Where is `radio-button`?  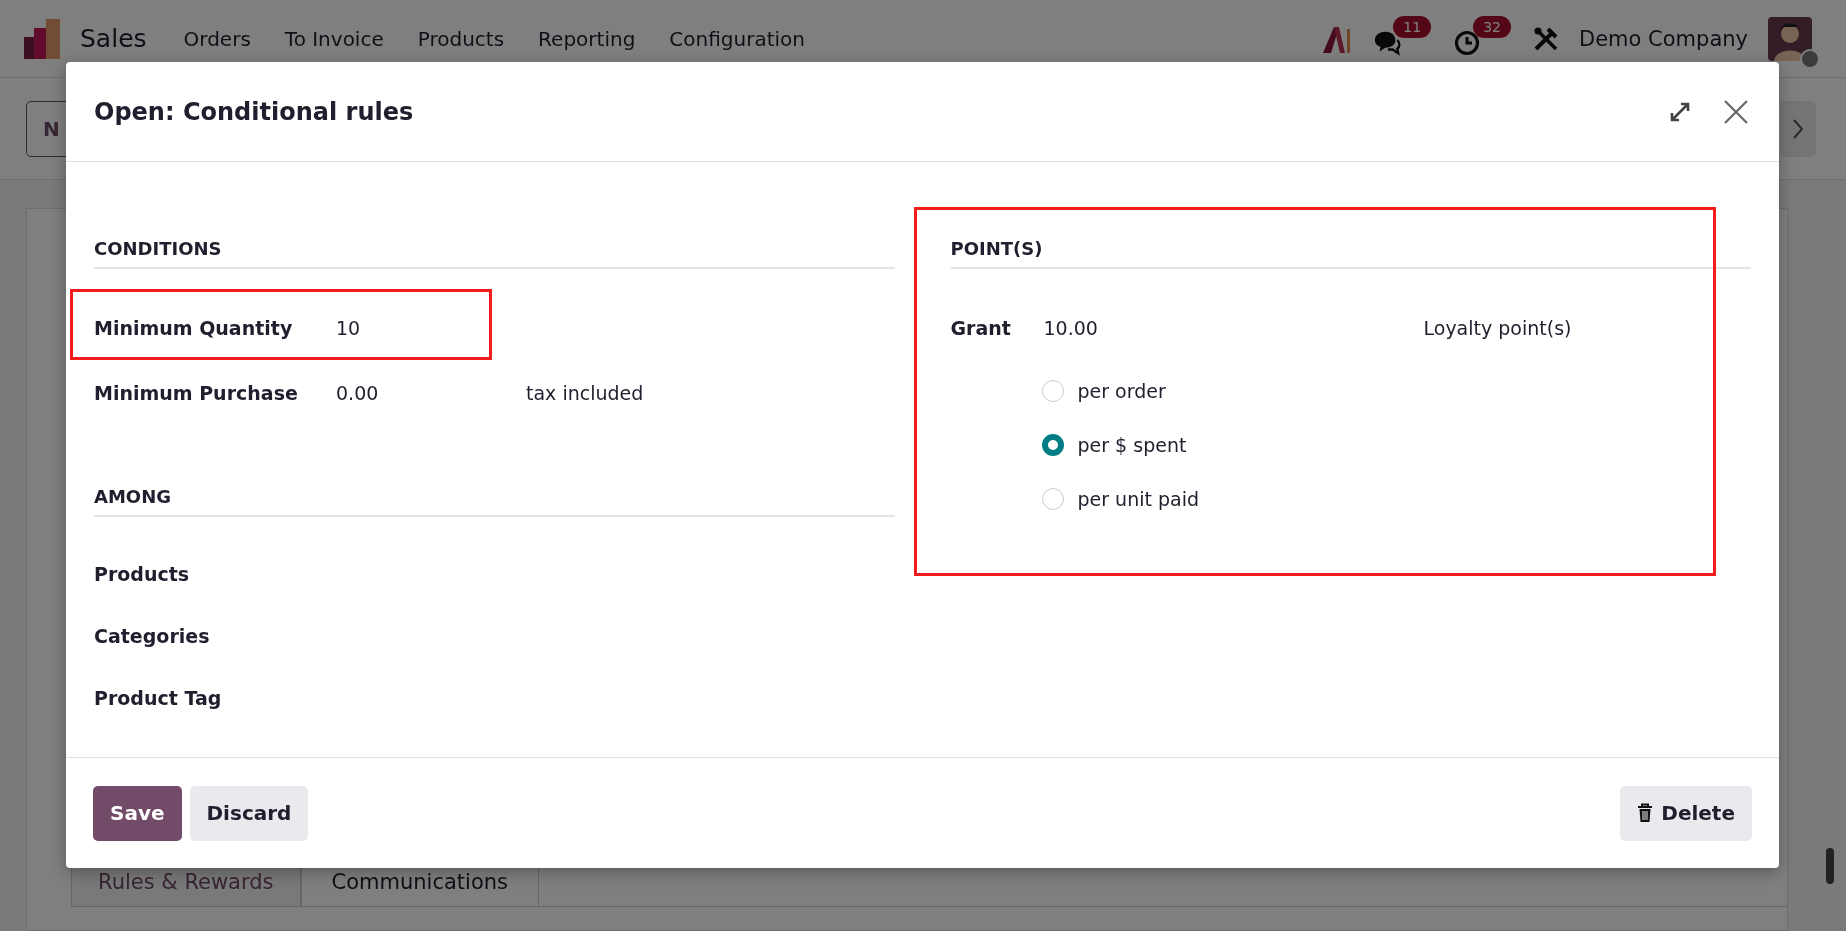
radio-button is located at coordinates (1052, 445).